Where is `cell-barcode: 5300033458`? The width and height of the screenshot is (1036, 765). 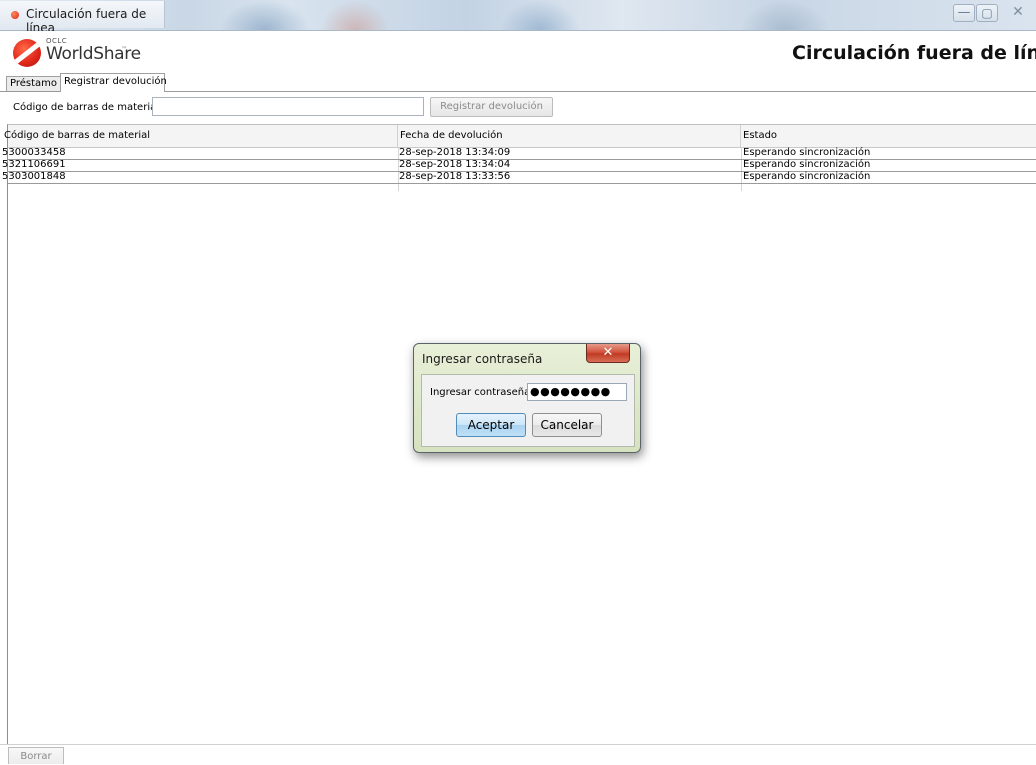
cell-barcode: 5300033458 is located at coordinates (34, 152).